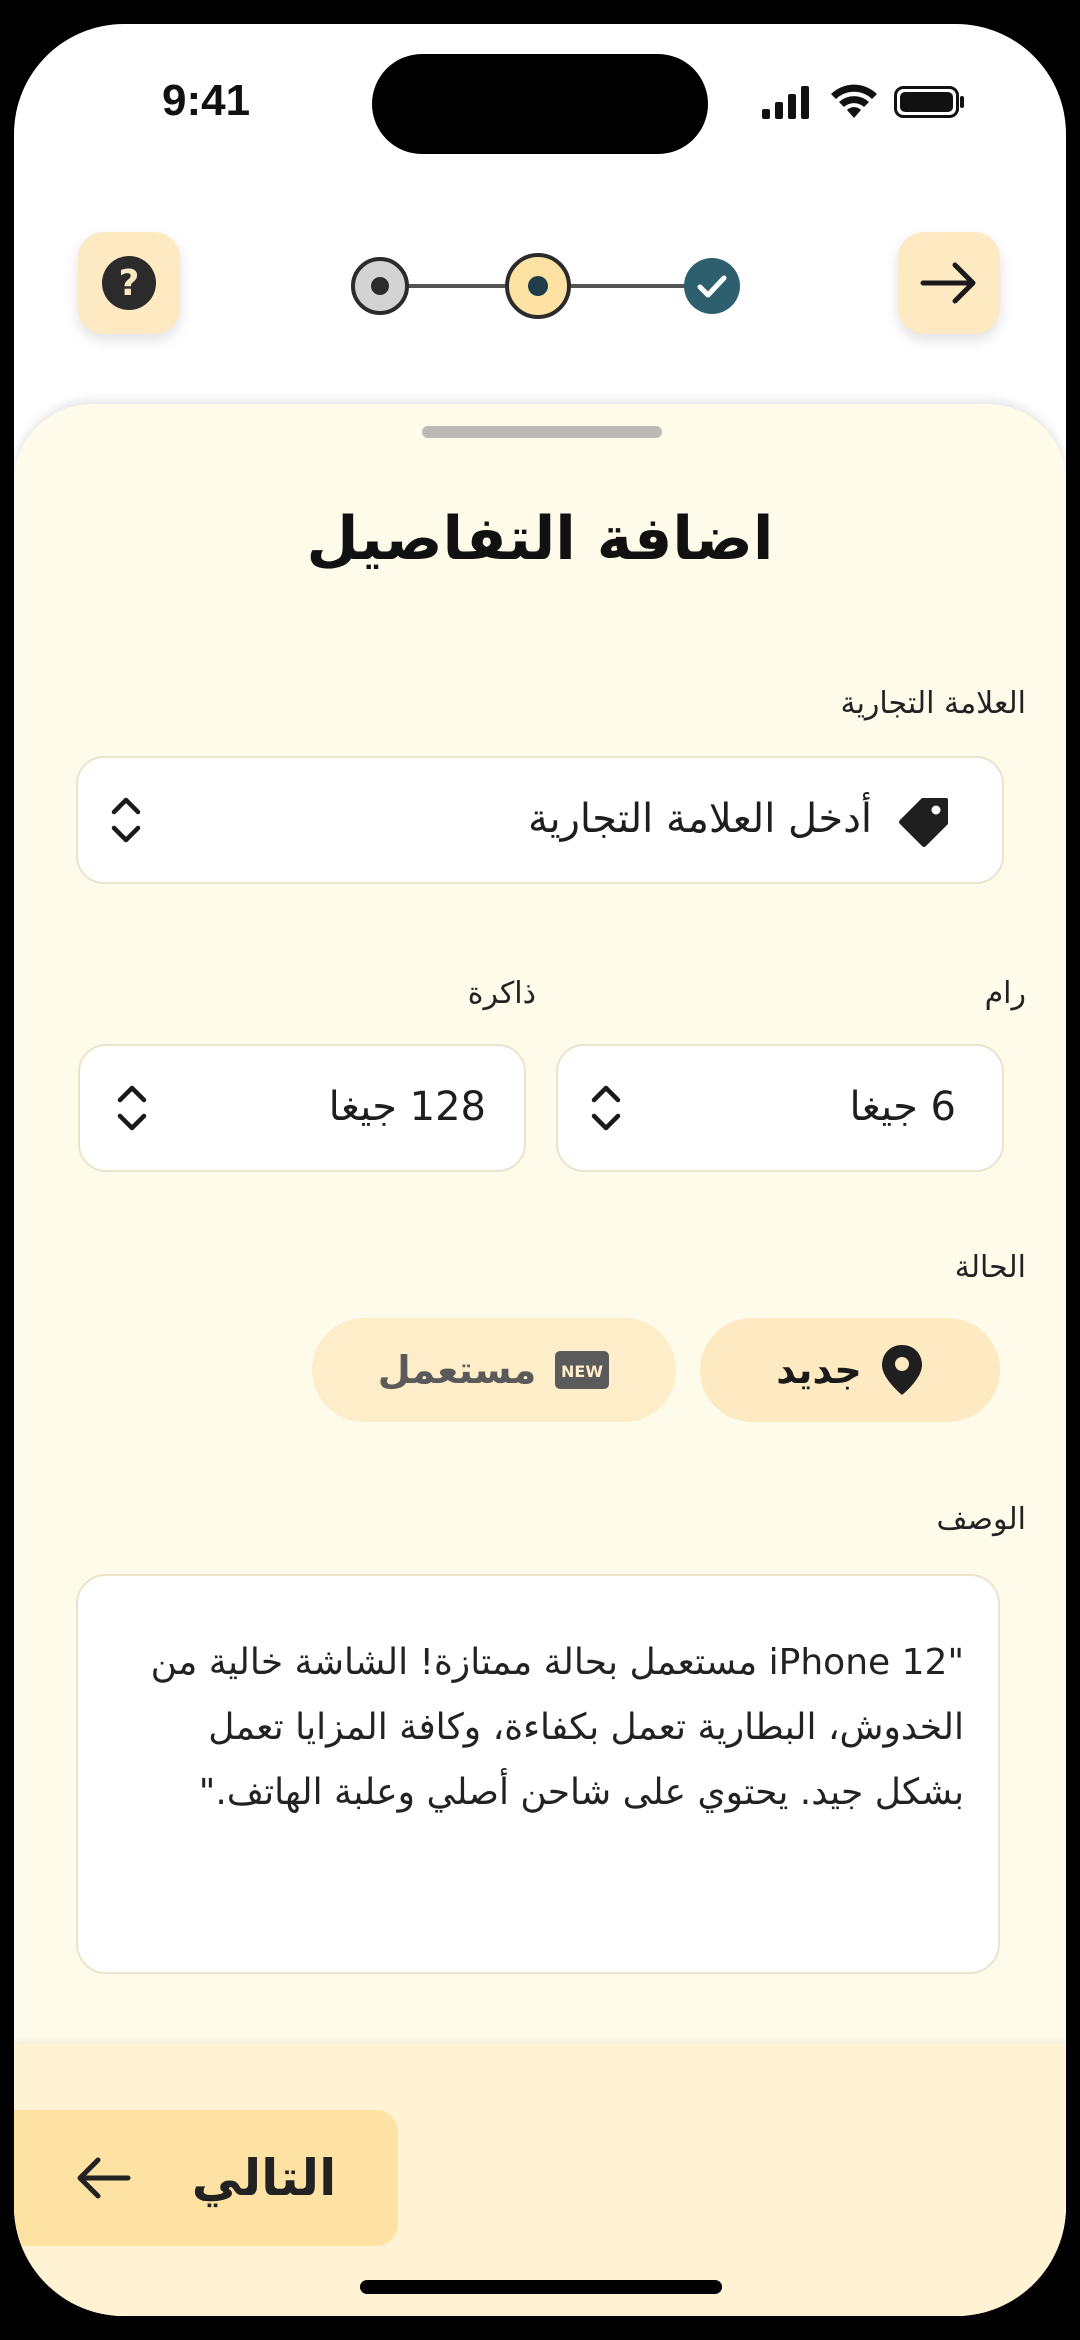 This screenshot has height=2340, width=1080. I want to click on status-bar: 9:41, so click(540, 104).